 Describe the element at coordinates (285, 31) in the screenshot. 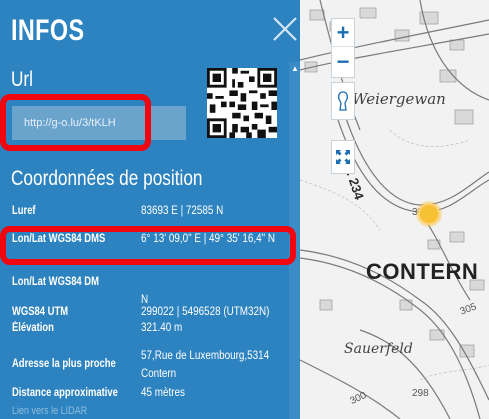

I see `close-icon` at that location.